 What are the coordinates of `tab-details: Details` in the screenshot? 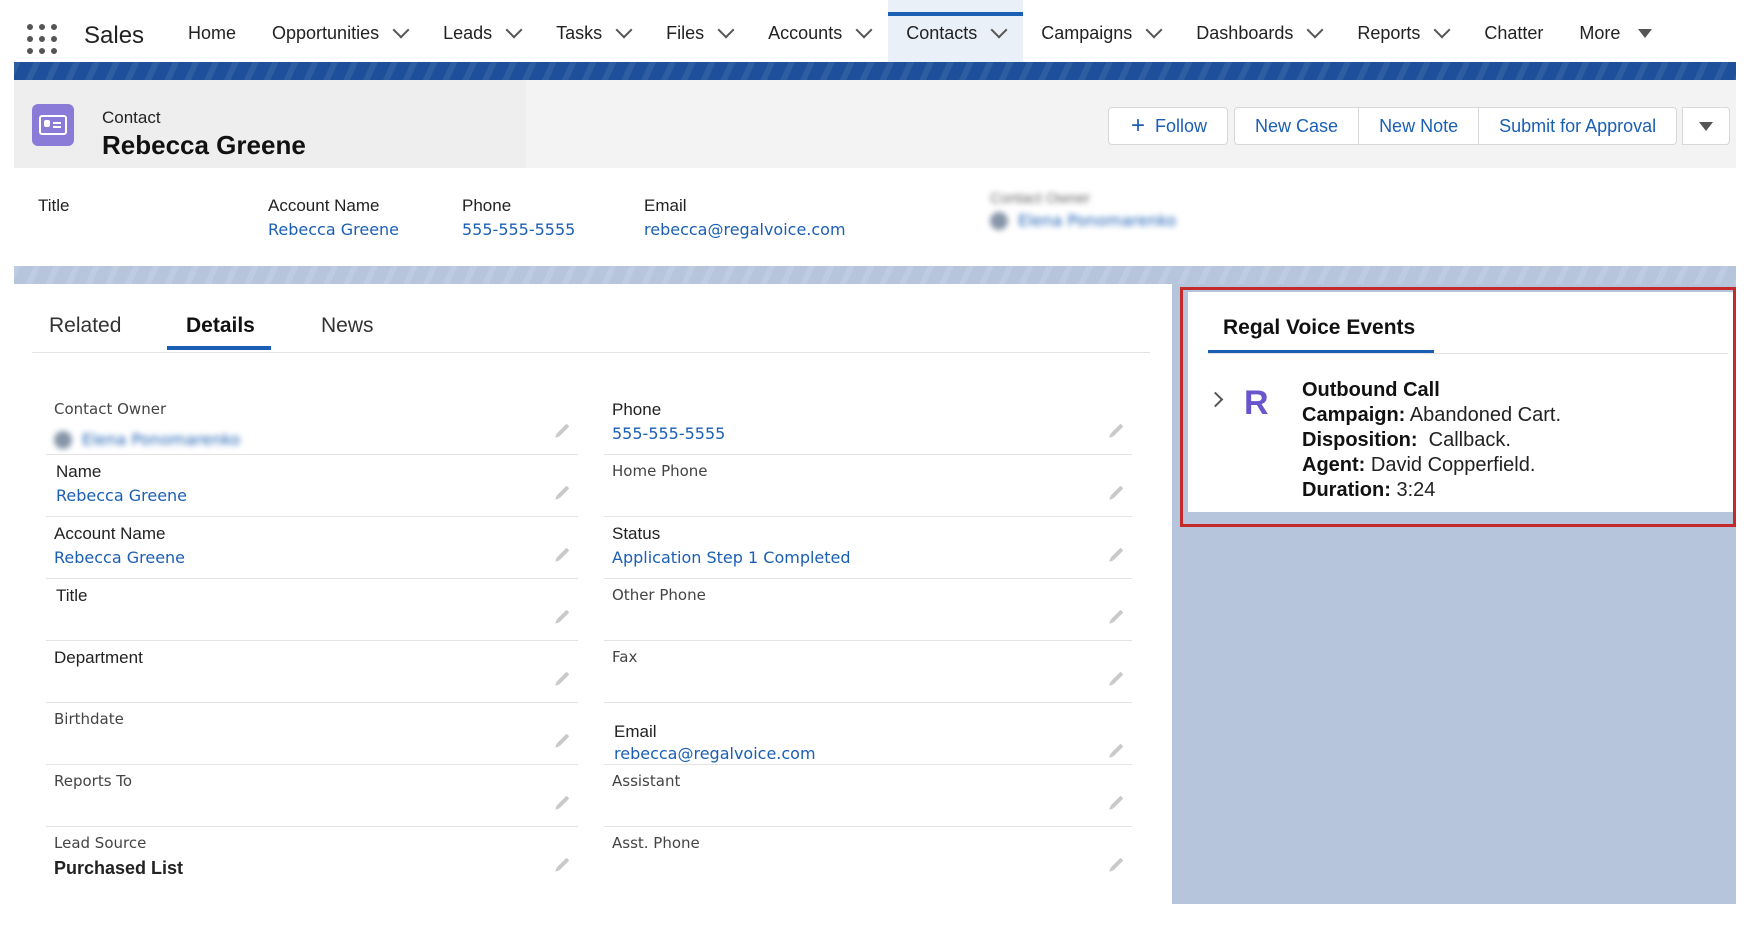 It's located at (220, 326).